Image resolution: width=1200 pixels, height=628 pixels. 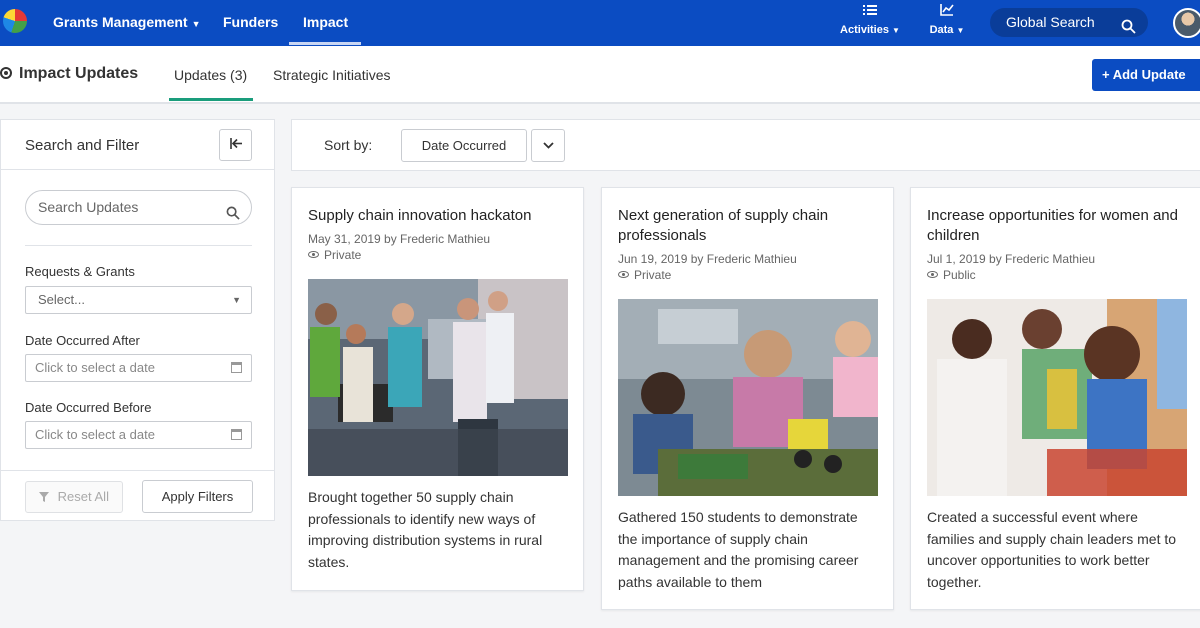 I want to click on collapse-left-icon, so click(x=235, y=144).